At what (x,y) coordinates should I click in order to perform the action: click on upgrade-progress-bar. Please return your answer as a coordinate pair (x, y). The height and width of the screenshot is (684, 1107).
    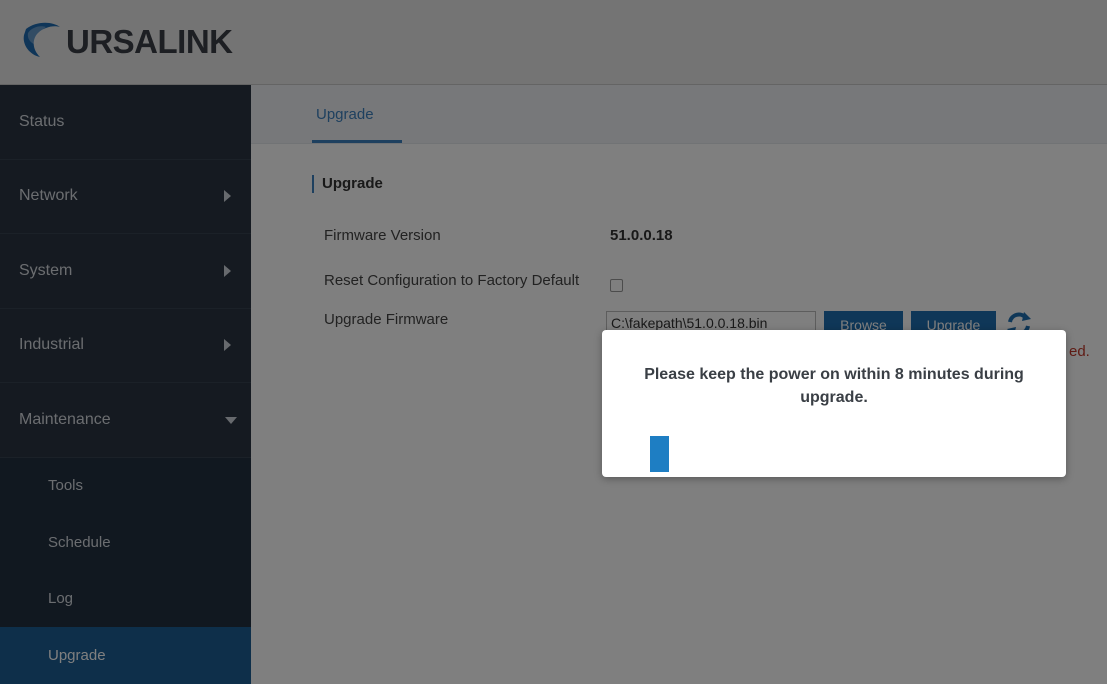
    Looking at the image, I should click on (659, 454).